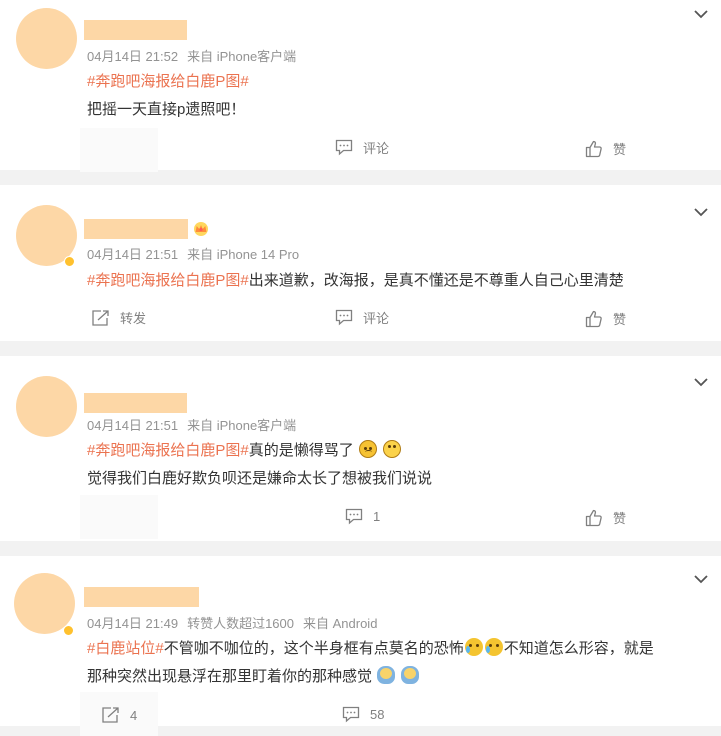 The height and width of the screenshot is (736, 721). I want to click on comment-button: 1, so click(362, 516).